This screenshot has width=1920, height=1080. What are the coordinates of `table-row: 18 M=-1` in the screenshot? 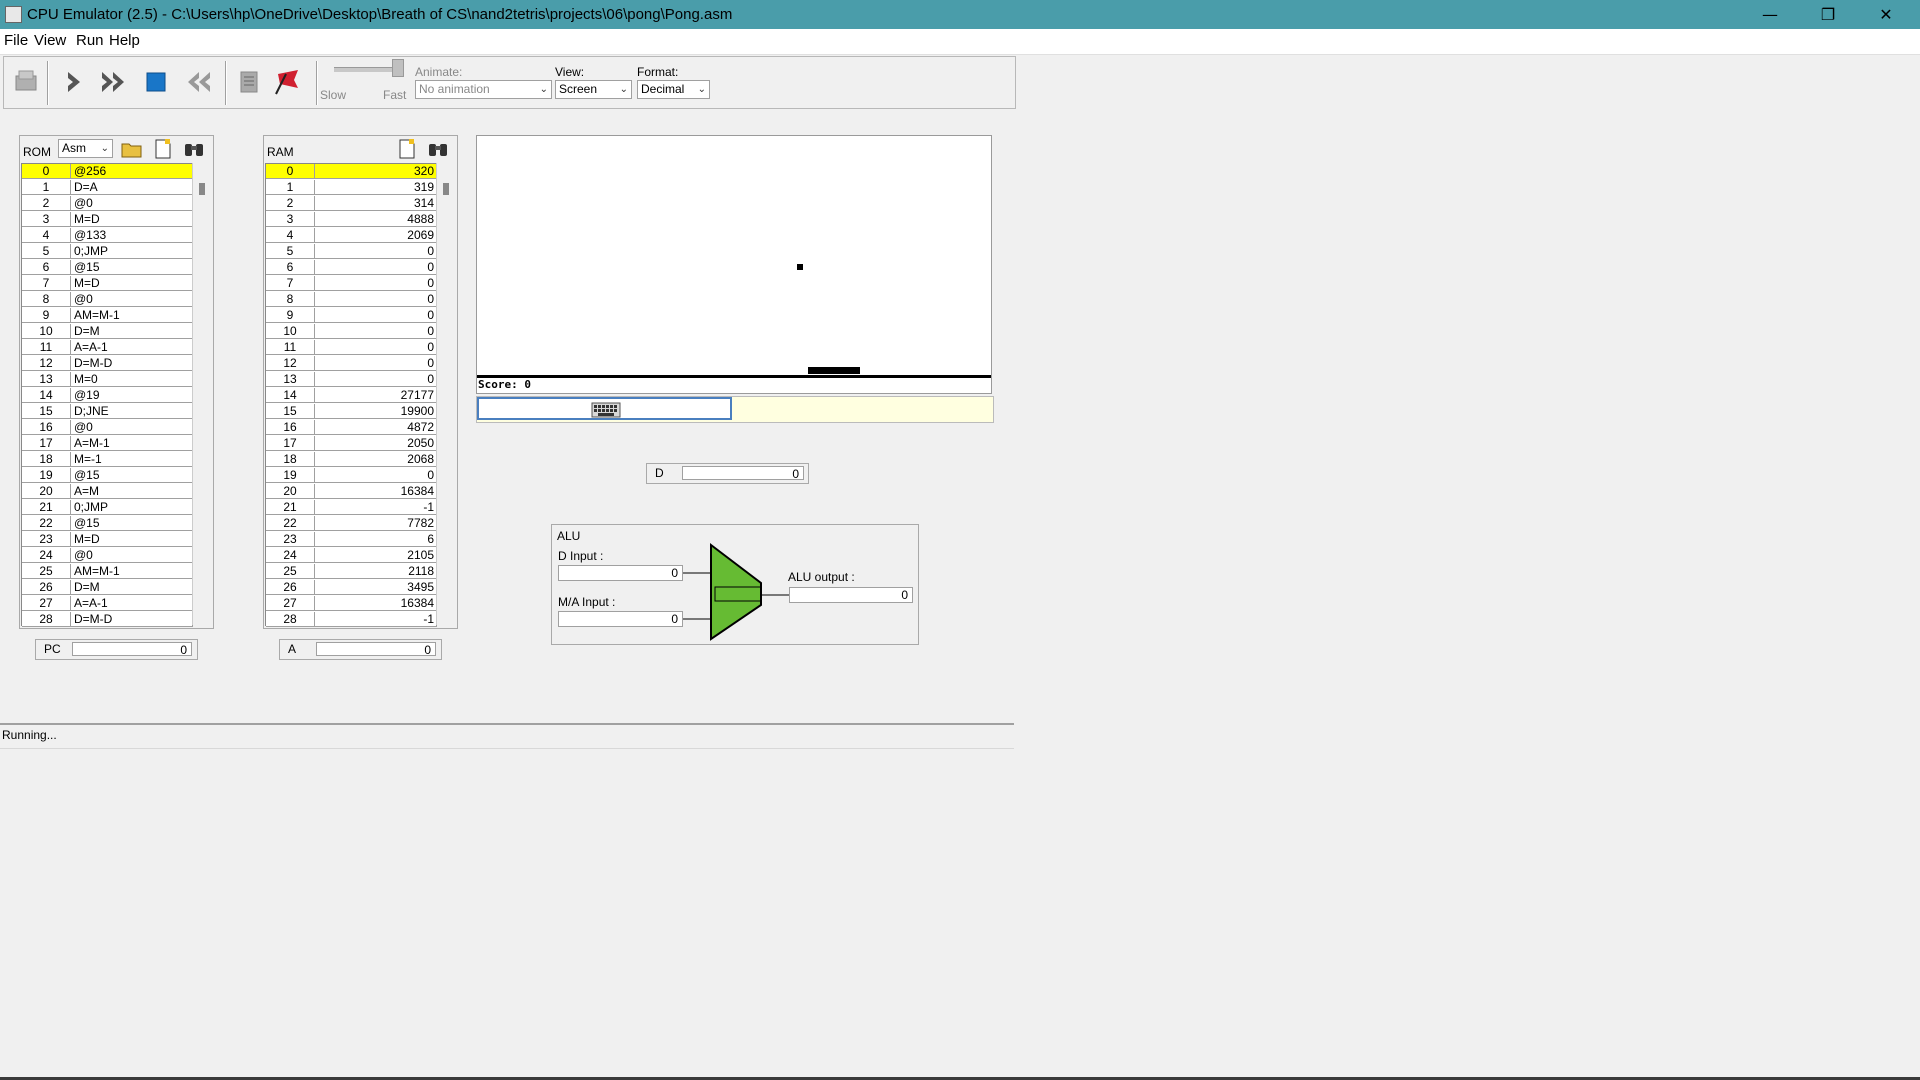 It's located at (107, 460).